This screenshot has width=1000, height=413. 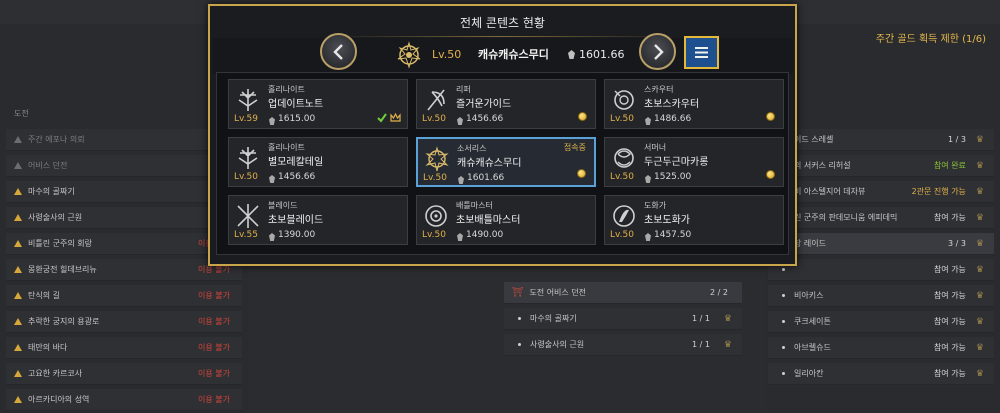 I want to click on left-content-row: 주간 에포나 의뢰, so click(x=124, y=140).